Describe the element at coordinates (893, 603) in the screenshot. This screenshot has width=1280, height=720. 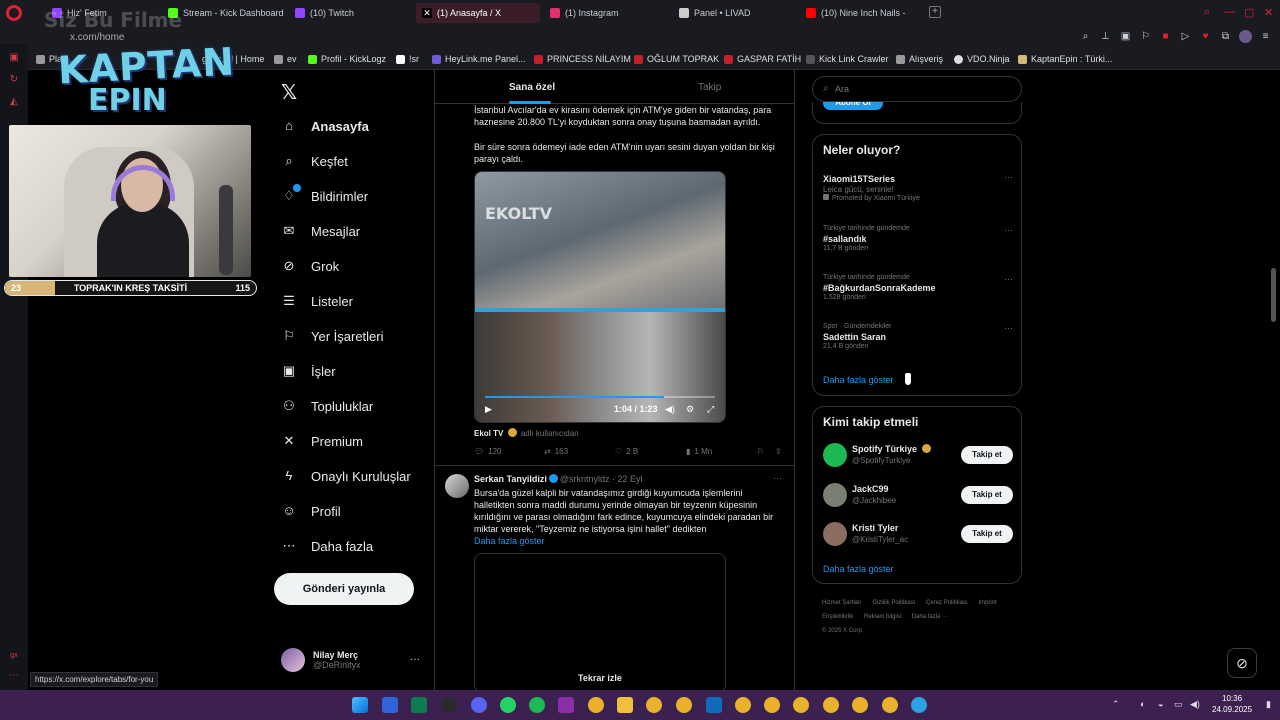
I see `footer-link: Gizlilik Politikası` at that location.